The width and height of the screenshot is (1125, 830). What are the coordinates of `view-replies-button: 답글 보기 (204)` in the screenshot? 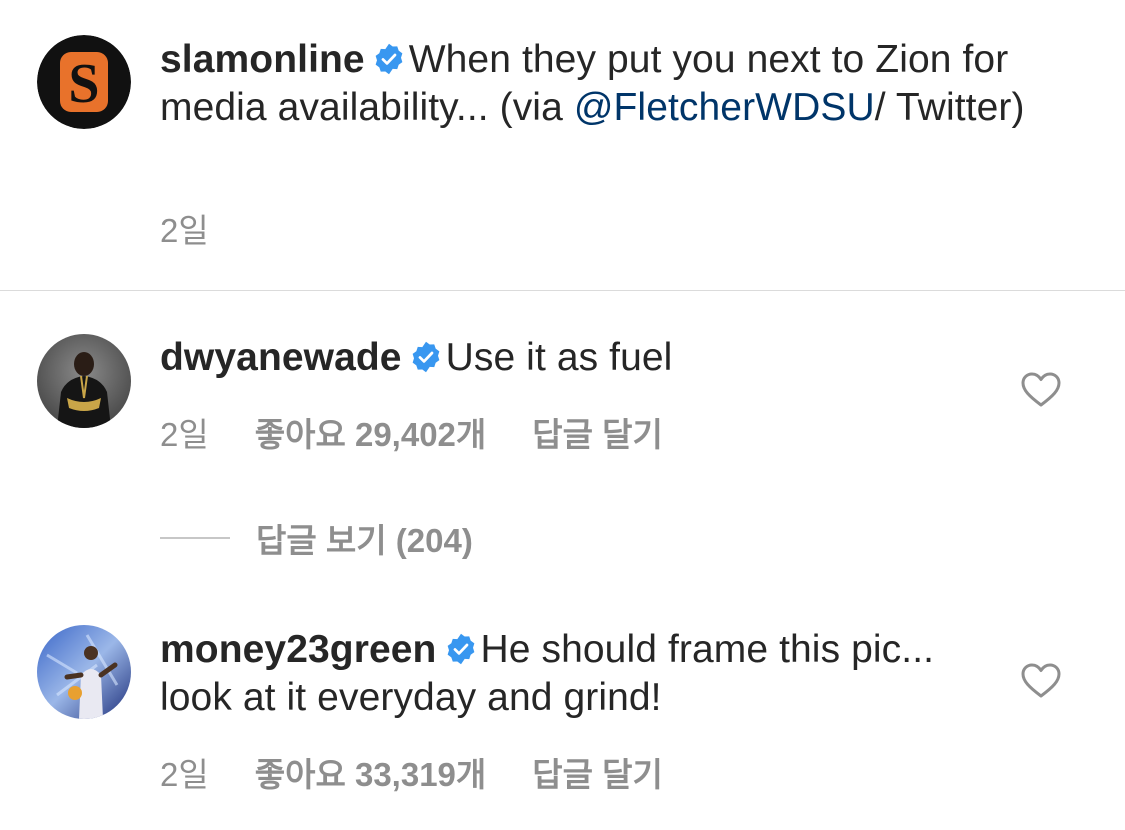 It's located at (316, 538).